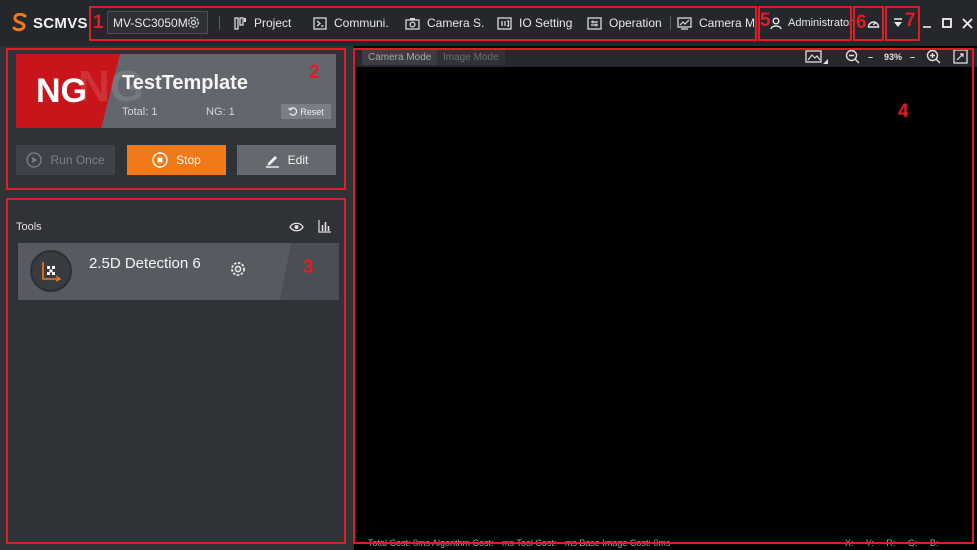  I want to click on detection-3d-icon, so click(52, 272).